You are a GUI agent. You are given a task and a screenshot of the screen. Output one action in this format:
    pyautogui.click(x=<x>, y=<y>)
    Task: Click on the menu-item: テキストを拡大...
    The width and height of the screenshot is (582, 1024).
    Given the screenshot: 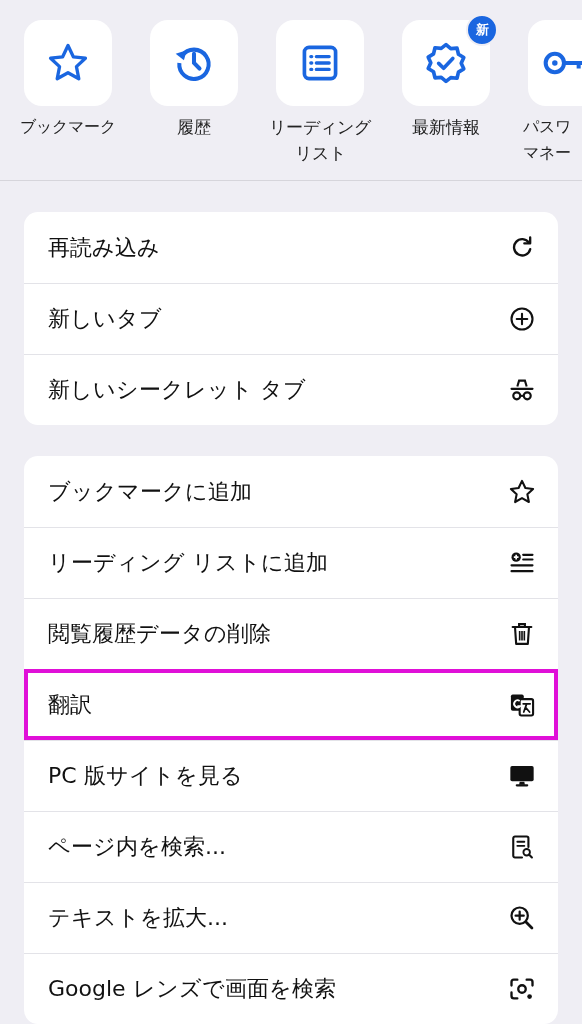 What is the action you would take?
    pyautogui.click(x=291, y=917)
    